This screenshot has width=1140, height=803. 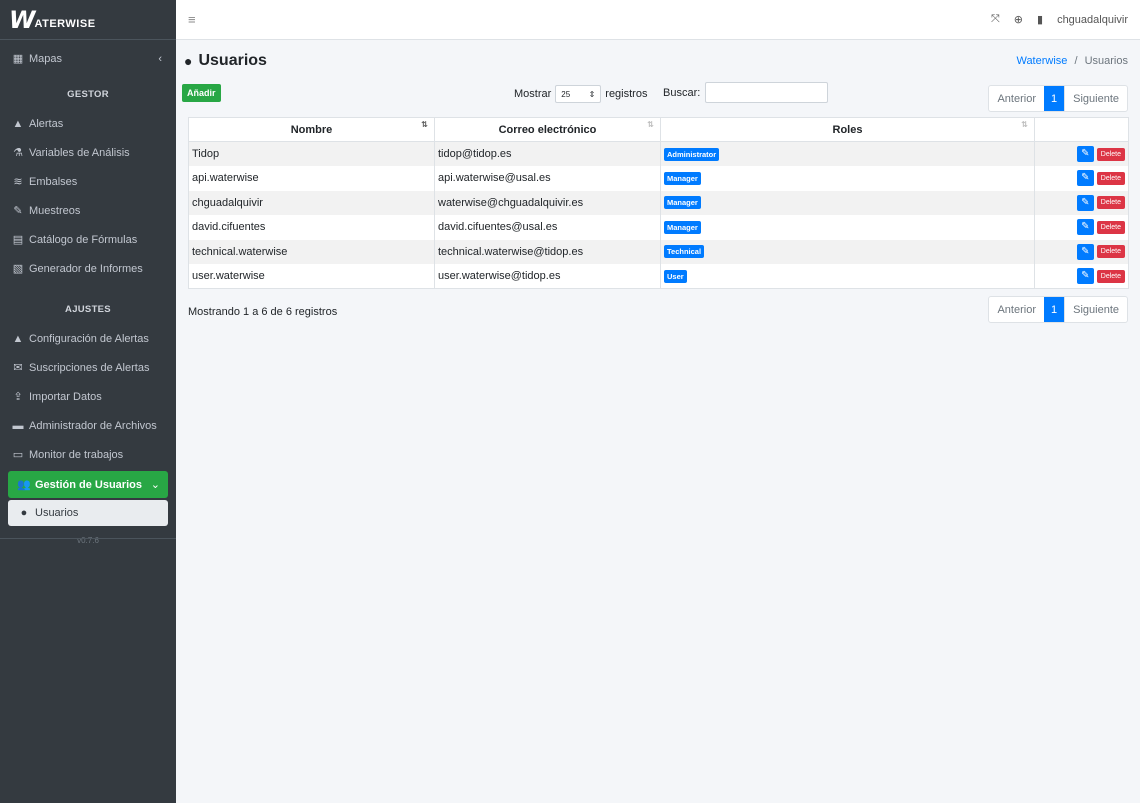 I want to click on column-header-email: Correo electrónico ⇅, so click(x=547, y=129).